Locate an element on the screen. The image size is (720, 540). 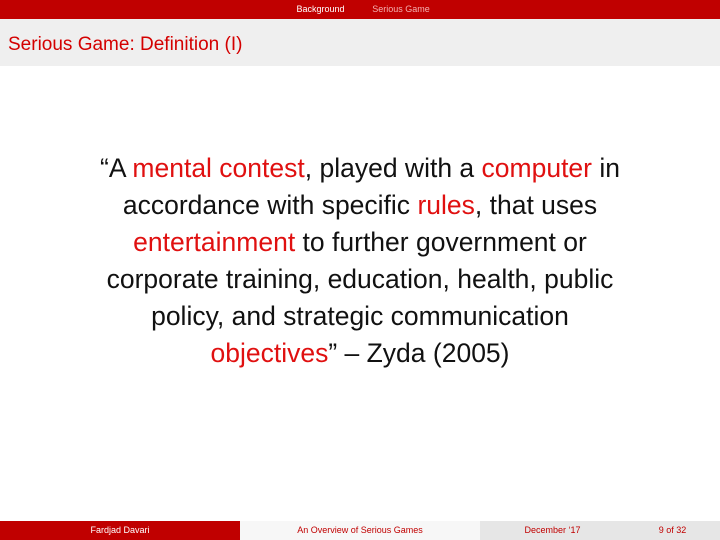
quote-text: , played with a is located at coordinates (393, 168).